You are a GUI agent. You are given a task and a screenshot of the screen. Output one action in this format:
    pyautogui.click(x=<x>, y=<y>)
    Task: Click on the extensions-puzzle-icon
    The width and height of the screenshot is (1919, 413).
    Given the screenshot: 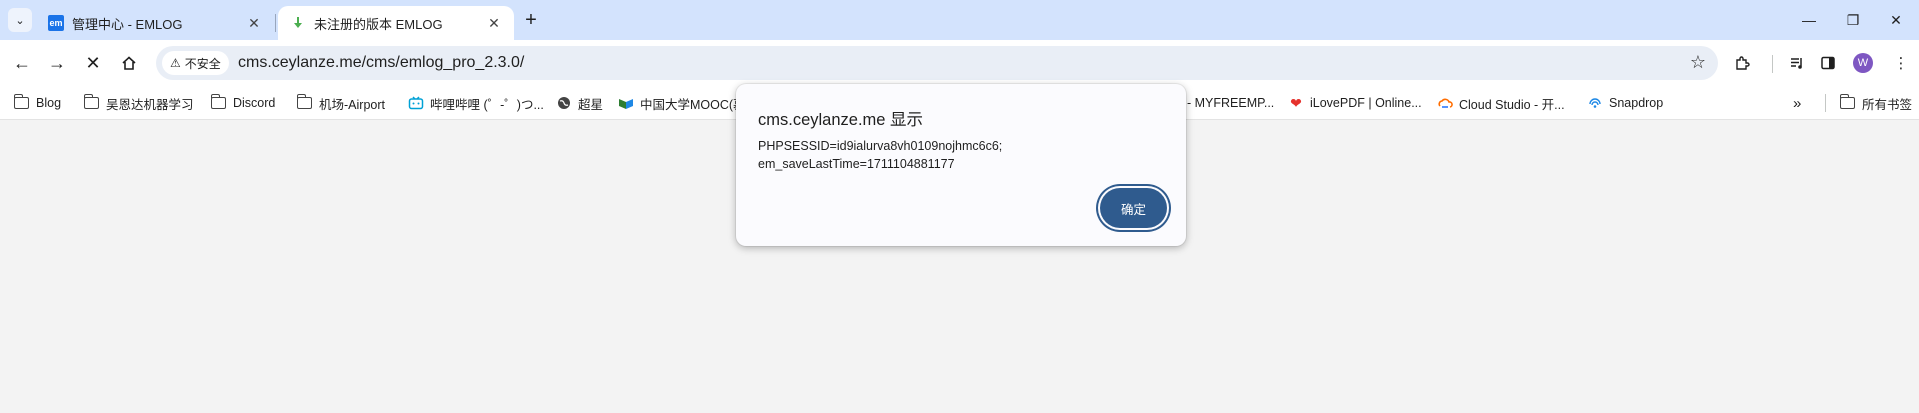 What is the action you would take?
    pyautogui.click(x=1742, y=63)
    